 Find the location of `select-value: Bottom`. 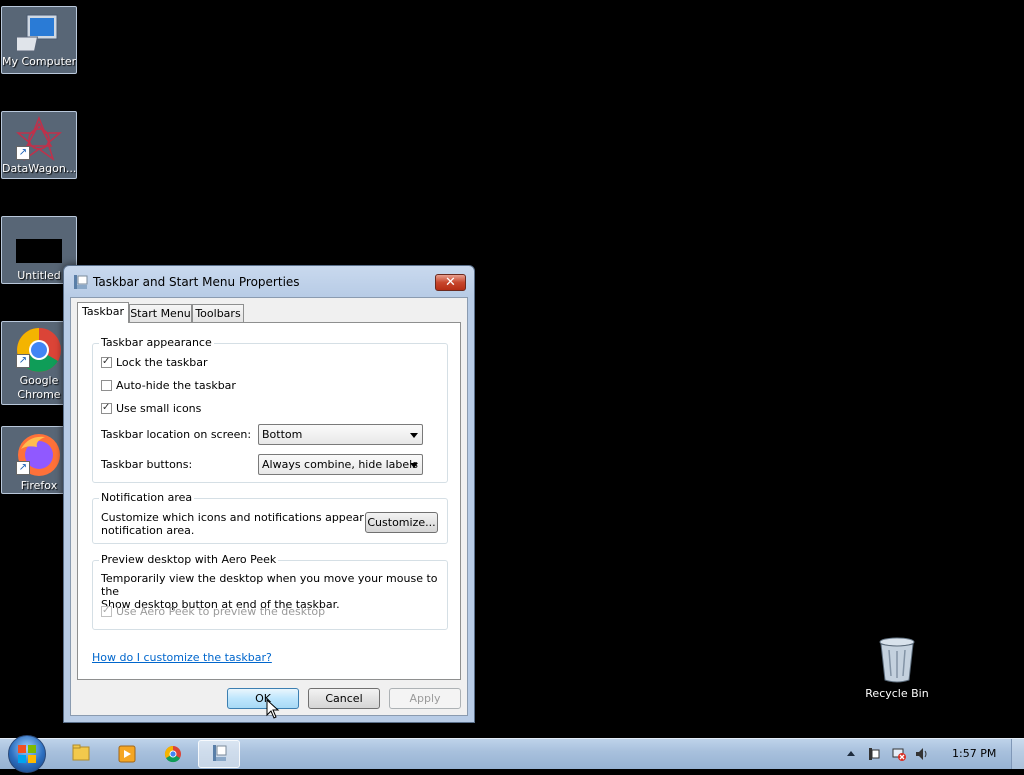

select-value: Bottom is located at coordinates (282, 434).